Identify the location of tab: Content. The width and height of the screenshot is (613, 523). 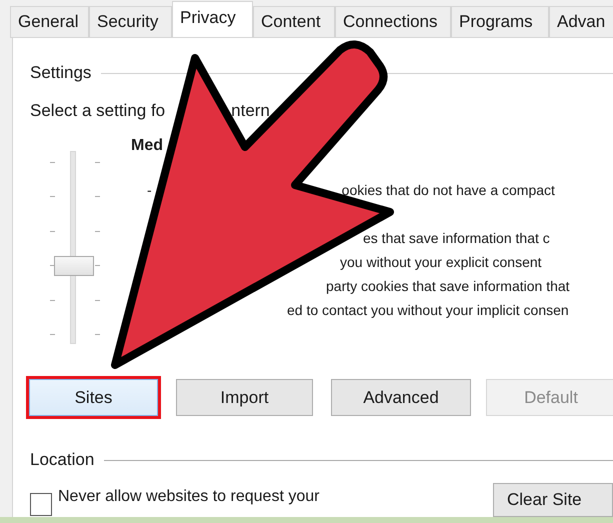
(294, 22).